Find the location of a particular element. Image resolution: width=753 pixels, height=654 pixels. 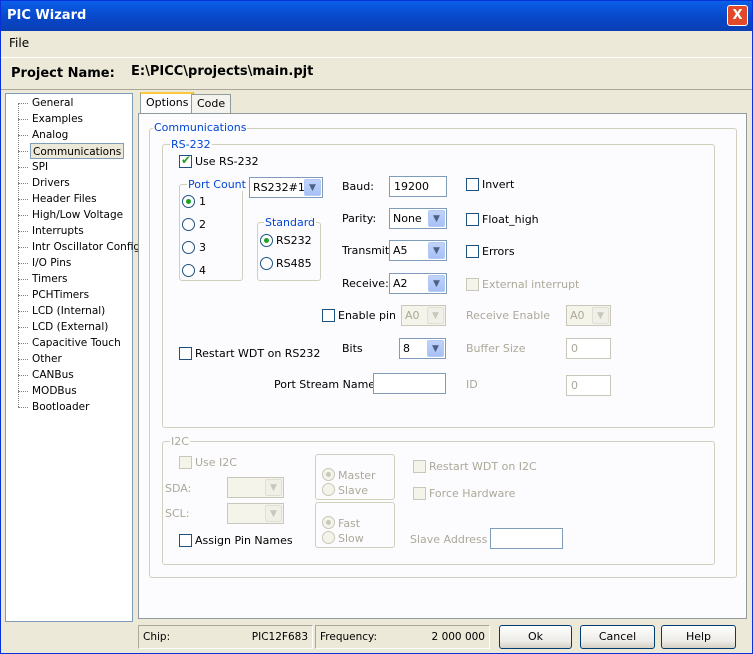

enable-pin-checkbox is located at coordinates (328, 315).